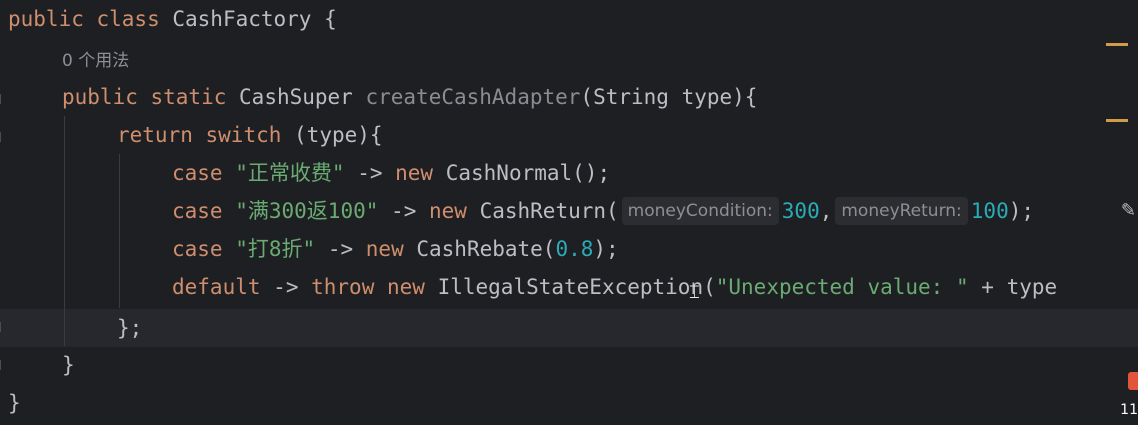  Describe the element at coordinates (338, 135) in the screenshot. I see `switch-expr: (type){` at that location.